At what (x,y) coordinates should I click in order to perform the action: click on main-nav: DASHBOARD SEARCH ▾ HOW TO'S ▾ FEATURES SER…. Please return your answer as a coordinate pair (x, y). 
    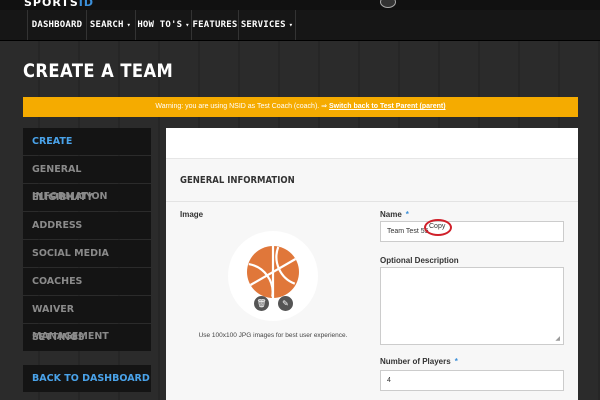
    Looking at the image, I should click on (300, 25).